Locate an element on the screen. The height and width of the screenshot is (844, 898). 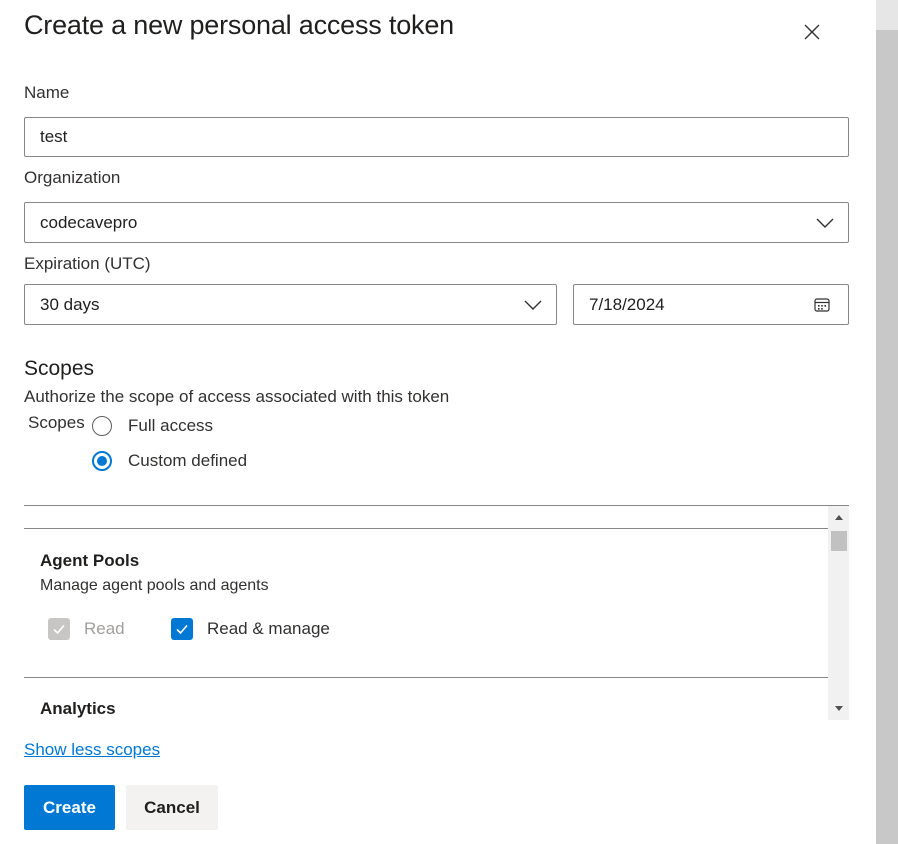
name-input-value: test is located at coordinates (54, 136).